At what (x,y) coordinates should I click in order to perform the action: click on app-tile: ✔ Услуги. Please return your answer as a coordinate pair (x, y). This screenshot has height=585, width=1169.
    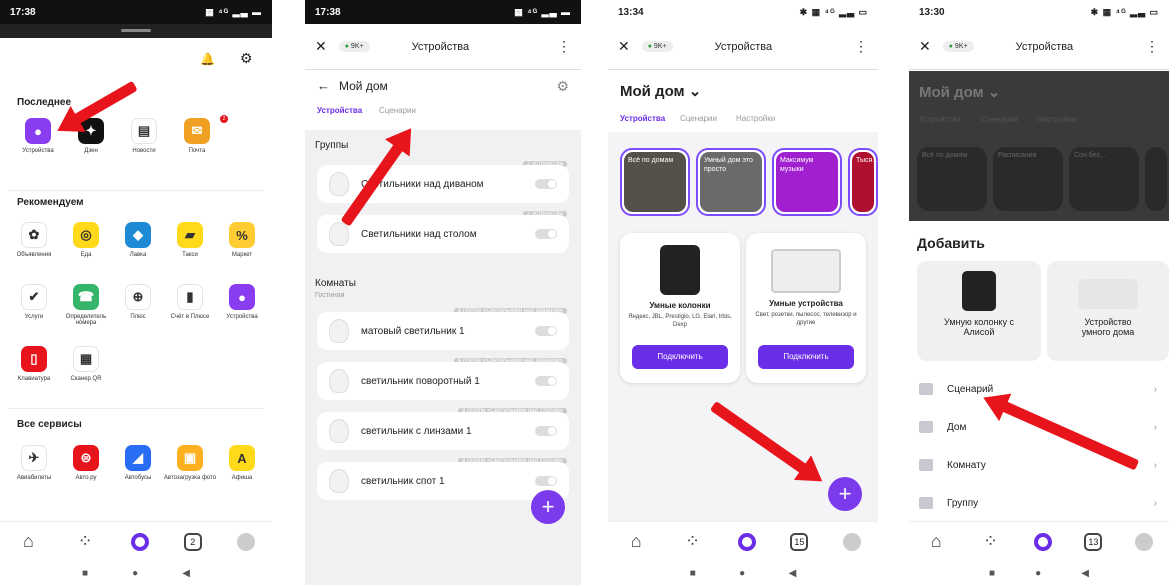
    Looking at the image, I should click on (34, 302).